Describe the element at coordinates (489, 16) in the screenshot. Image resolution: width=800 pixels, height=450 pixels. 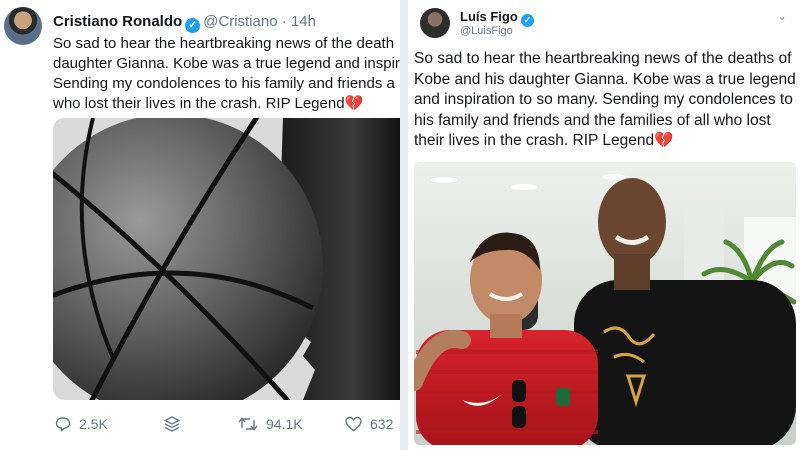
I see `author-name: Luís Figo` at that location.